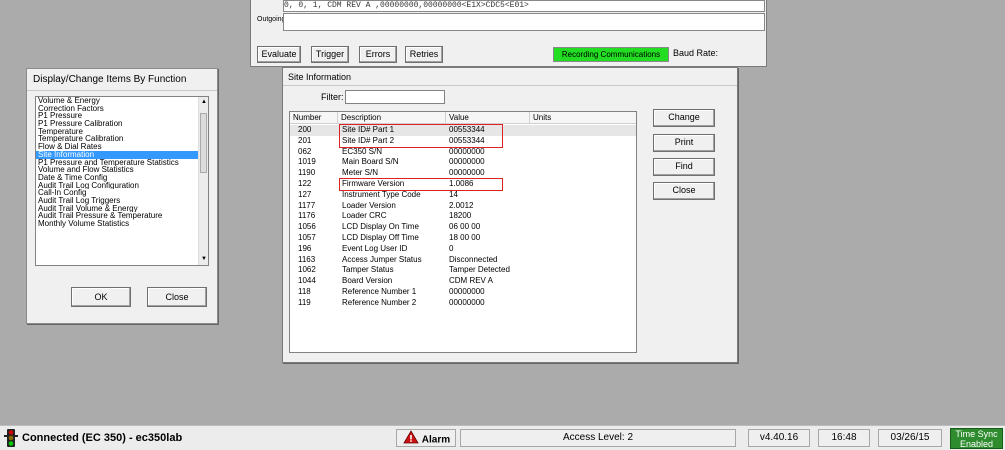 The height and width of the screenshot is (450, 1005). What do you see at coordinates (117, 209) in the screenshot?
I see `list-item: Audit Trail Volume & Energy` at bounding box center [117, 209].